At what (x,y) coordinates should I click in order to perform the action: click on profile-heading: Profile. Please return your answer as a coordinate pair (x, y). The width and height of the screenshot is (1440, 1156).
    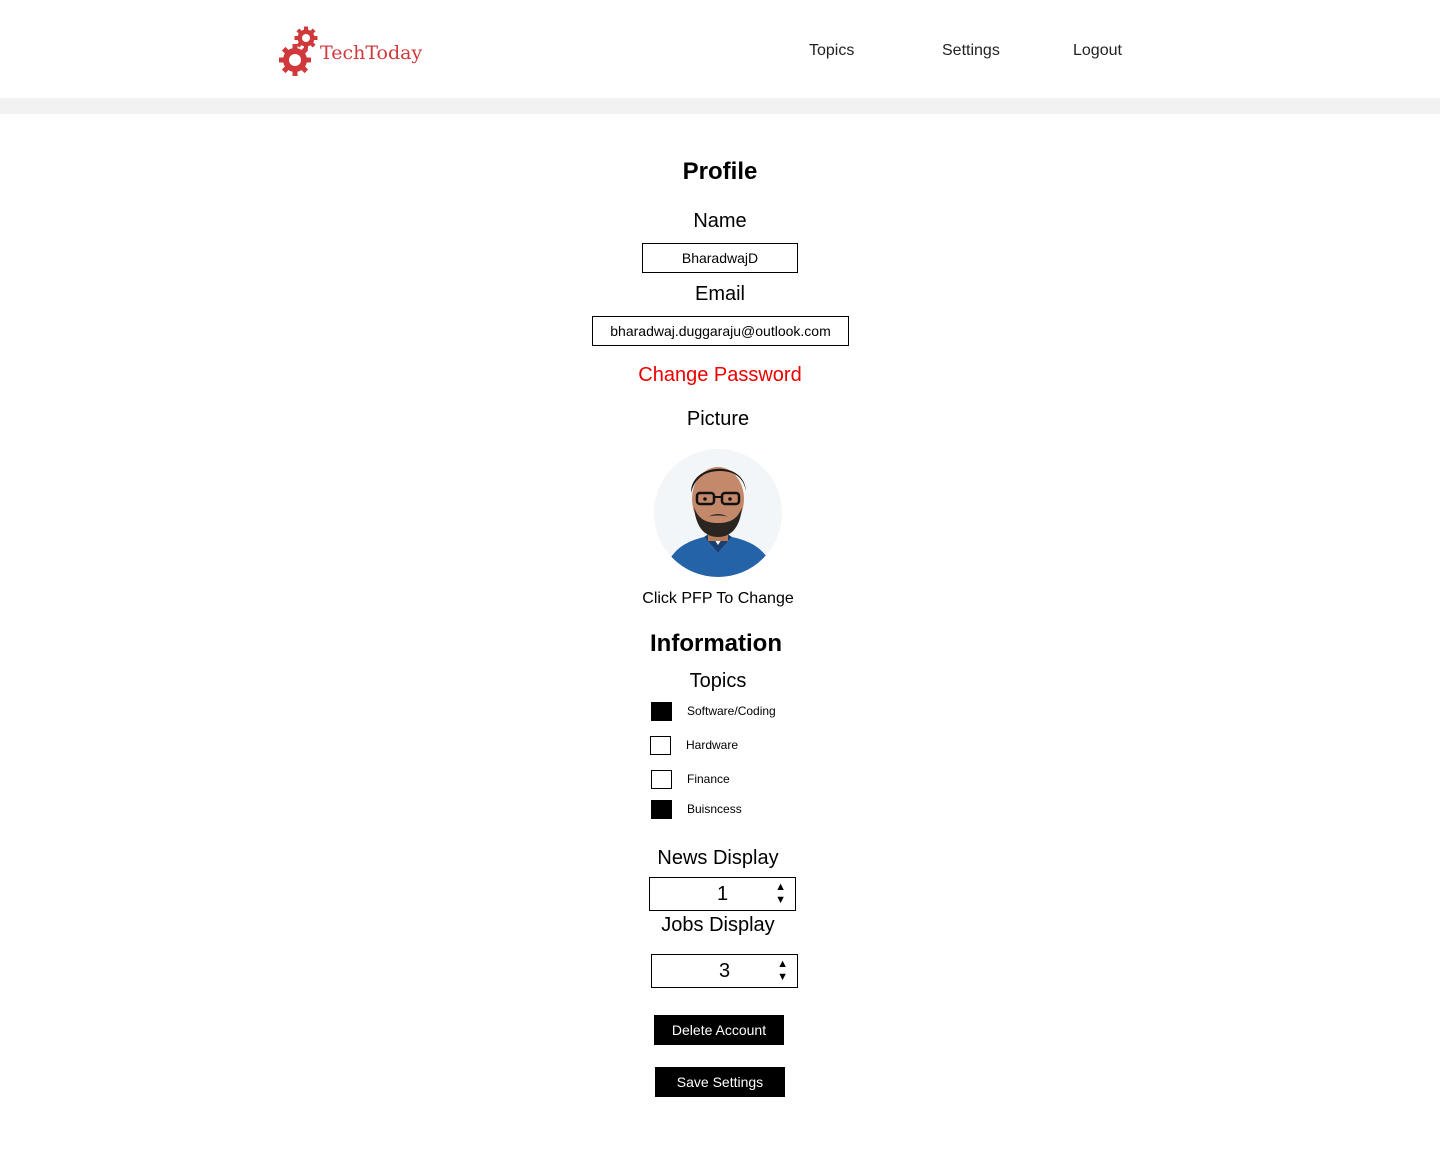
    Looking at the image, I should click on (720, 171).